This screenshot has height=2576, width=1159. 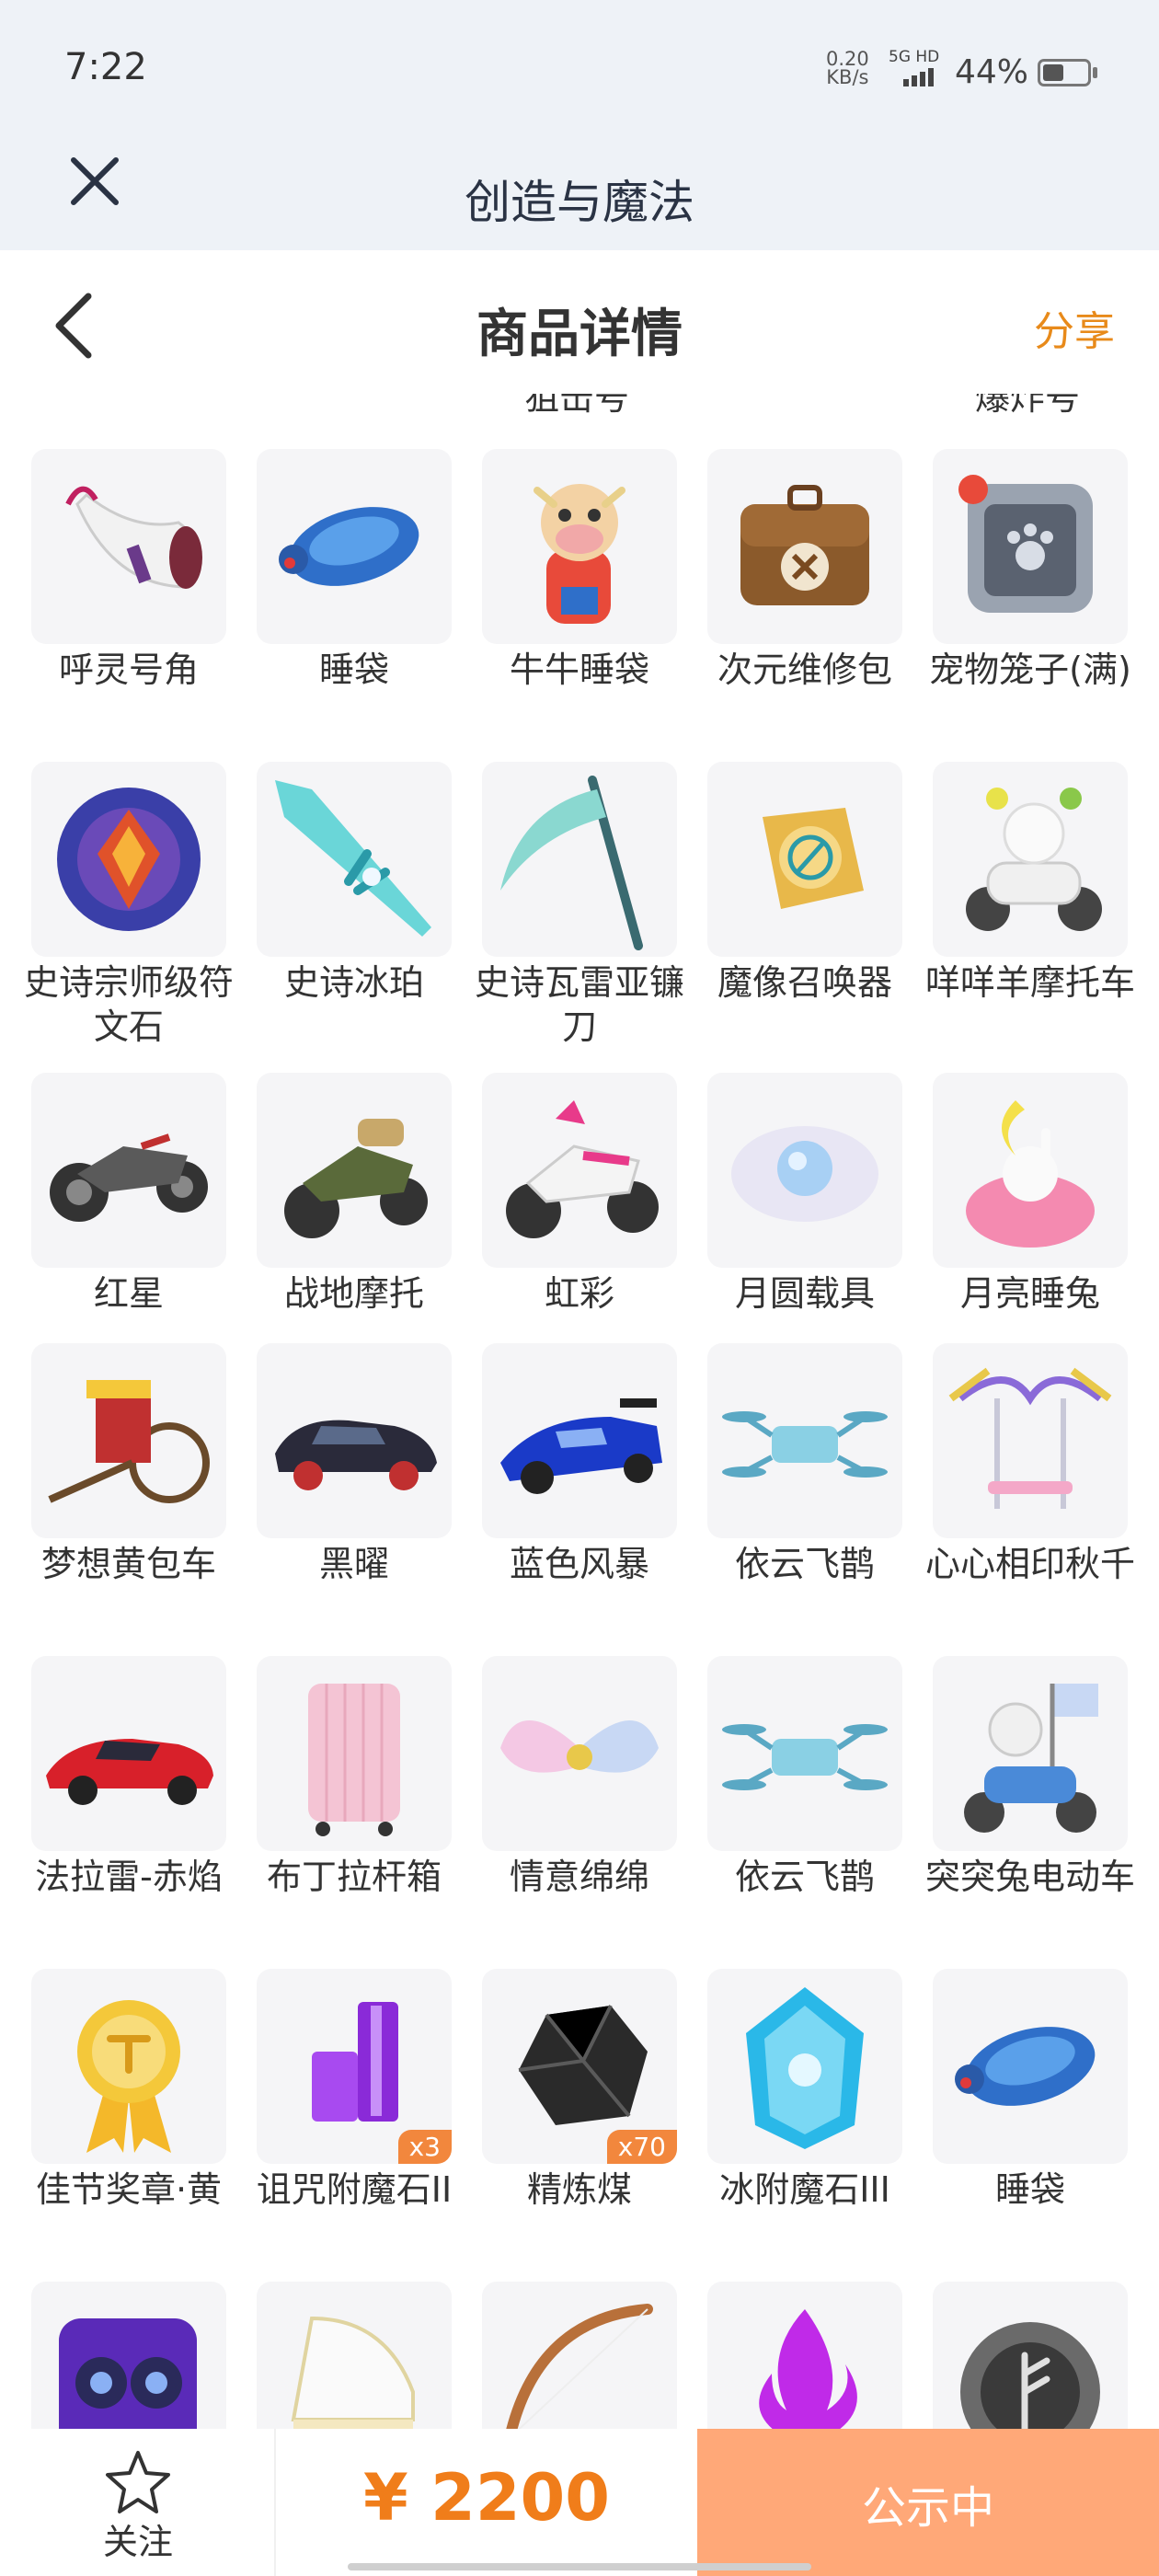 What do you see at coordinates (579, 1753) in the screenshot?
I see `wings-icon` at bounding box center [579, 1753].